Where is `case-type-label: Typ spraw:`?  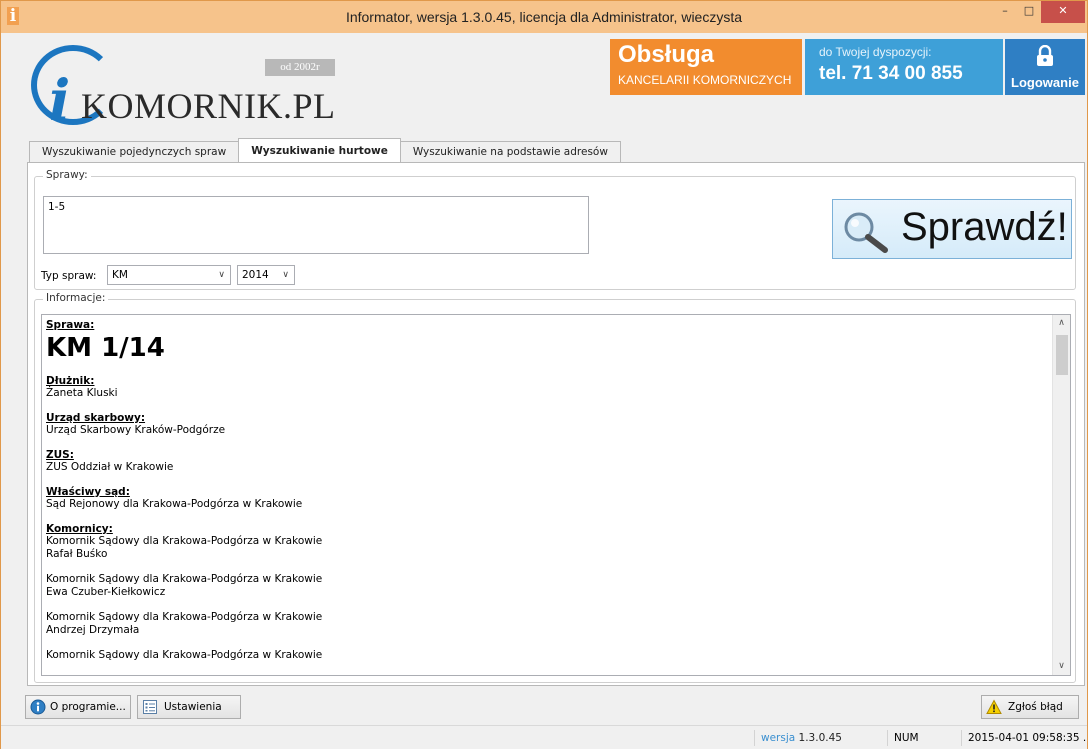 case-type-label: Typ spraw: is located at coordinates (69, 276).